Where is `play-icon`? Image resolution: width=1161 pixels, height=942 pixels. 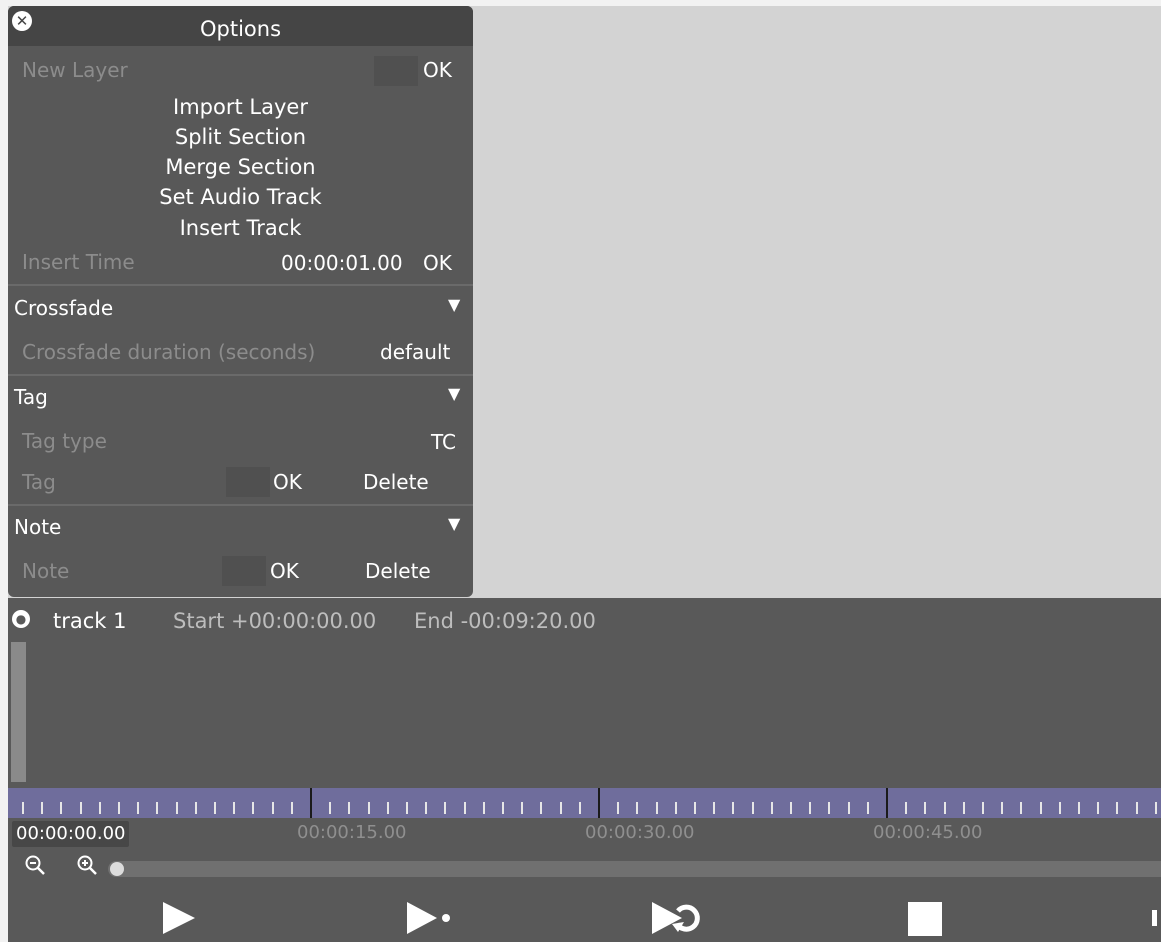
play-icon is located at coordinates (179, 918).